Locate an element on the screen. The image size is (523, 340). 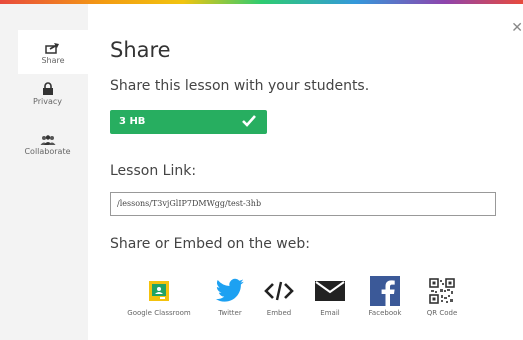
share-option-label: Facebook is located at coordinates (385, 313).